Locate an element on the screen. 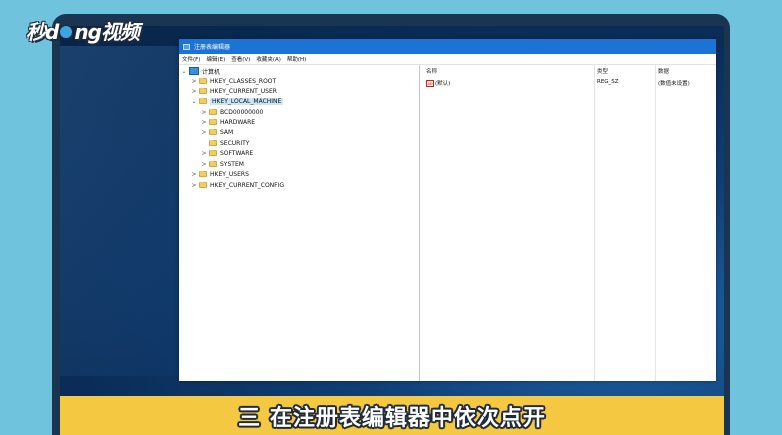 This screenshot has width=782, height=435. play-icon is located at coordinates (66, 31).